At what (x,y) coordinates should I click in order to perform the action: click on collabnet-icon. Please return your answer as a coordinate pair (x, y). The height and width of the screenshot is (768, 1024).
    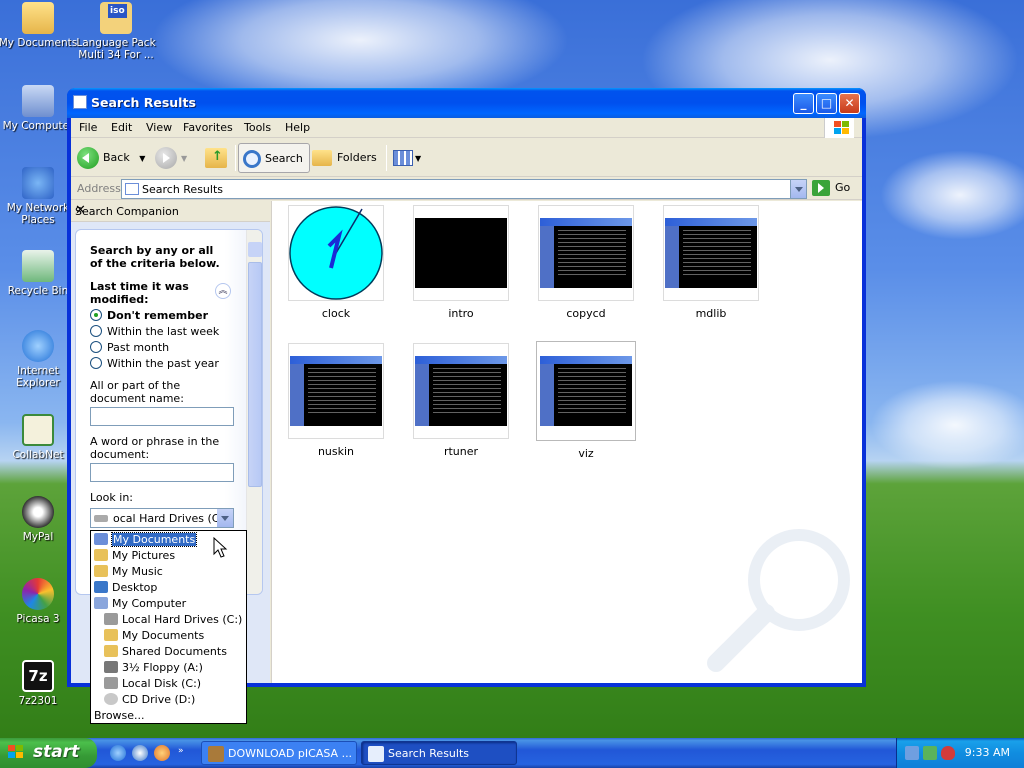
    Looking at the image, I should click on (38, 430).